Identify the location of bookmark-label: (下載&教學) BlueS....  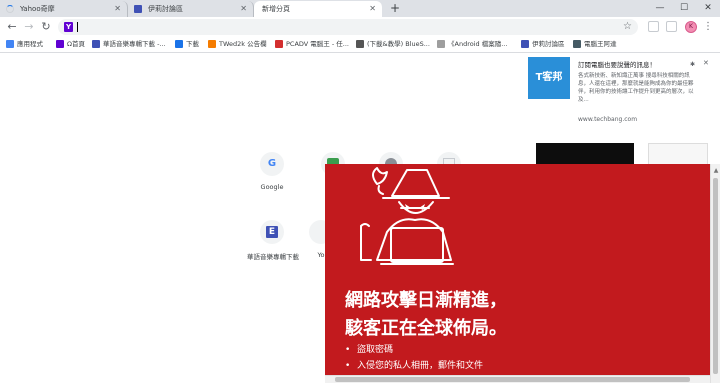
(398, 44).